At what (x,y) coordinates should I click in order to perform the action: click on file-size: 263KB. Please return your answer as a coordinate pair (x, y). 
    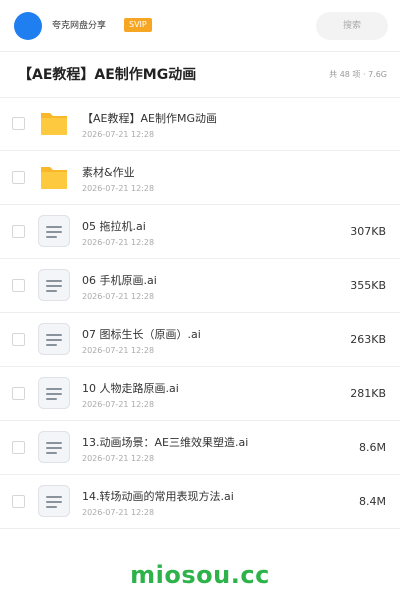
    Looking at the image, I should click on (368, 339).